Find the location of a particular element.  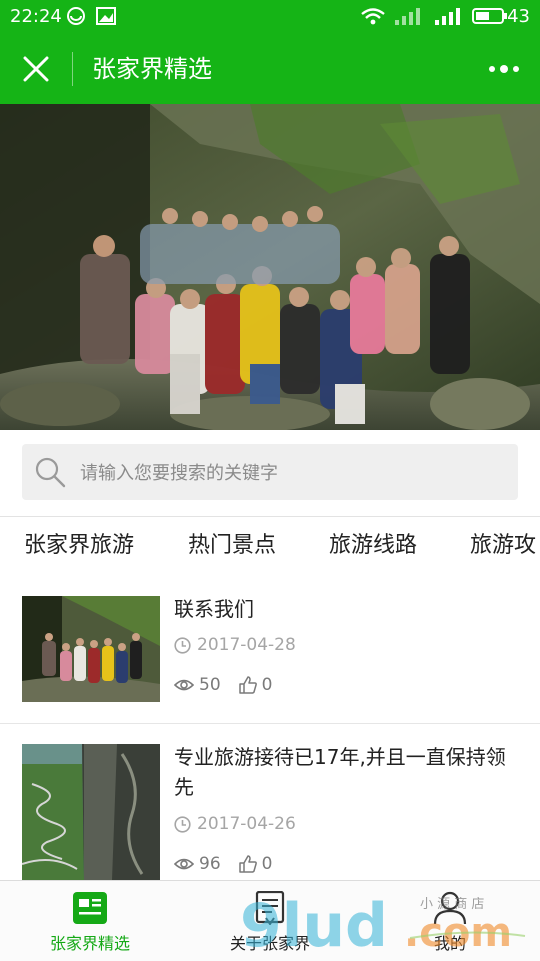

status-bar: 22:24 43 is located at coordinates (270, 17).